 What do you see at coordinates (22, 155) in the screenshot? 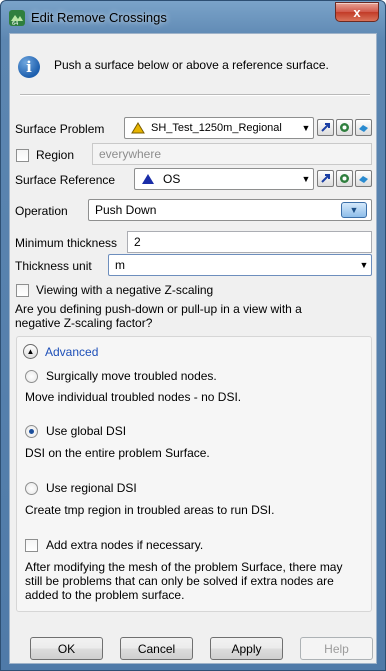
I see `region-checkbox` at bounding box center [22, 155].